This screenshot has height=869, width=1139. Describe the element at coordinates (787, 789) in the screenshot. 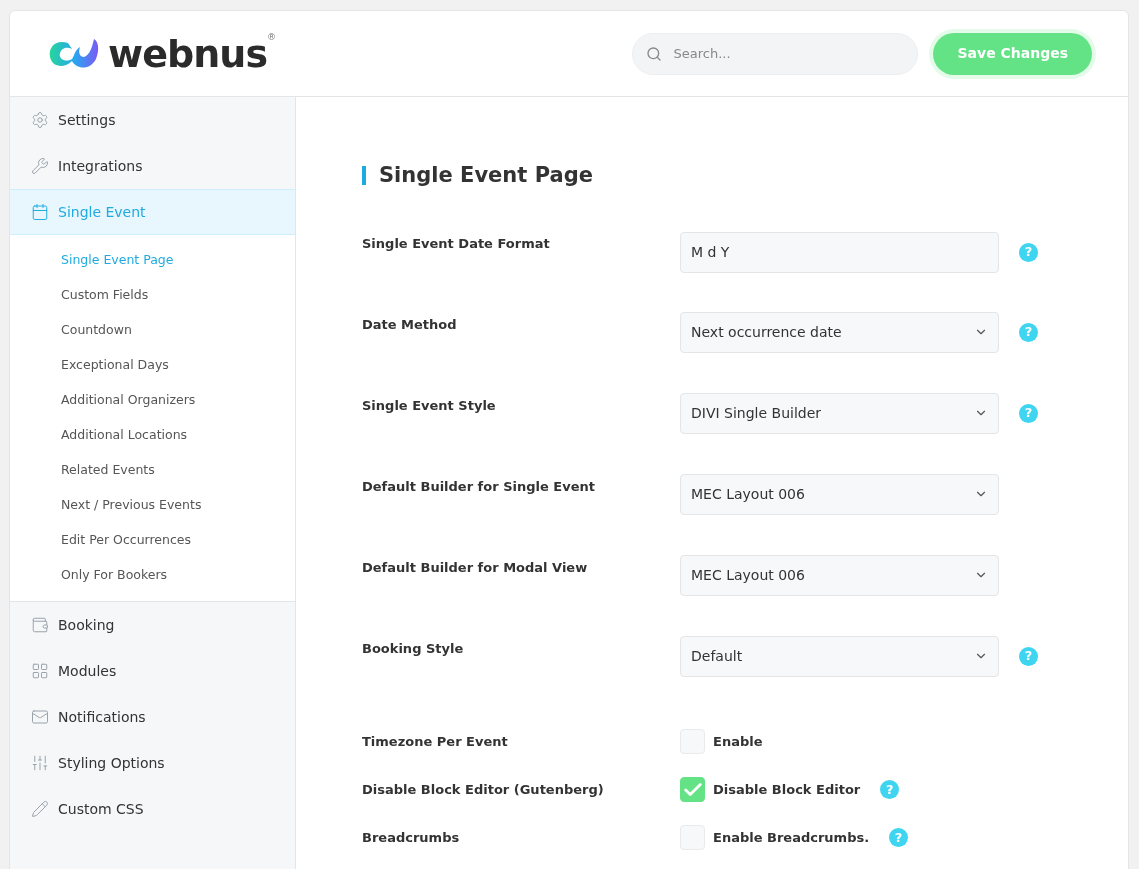

I see `checkbox-label: Disable Block Editor` at that location.